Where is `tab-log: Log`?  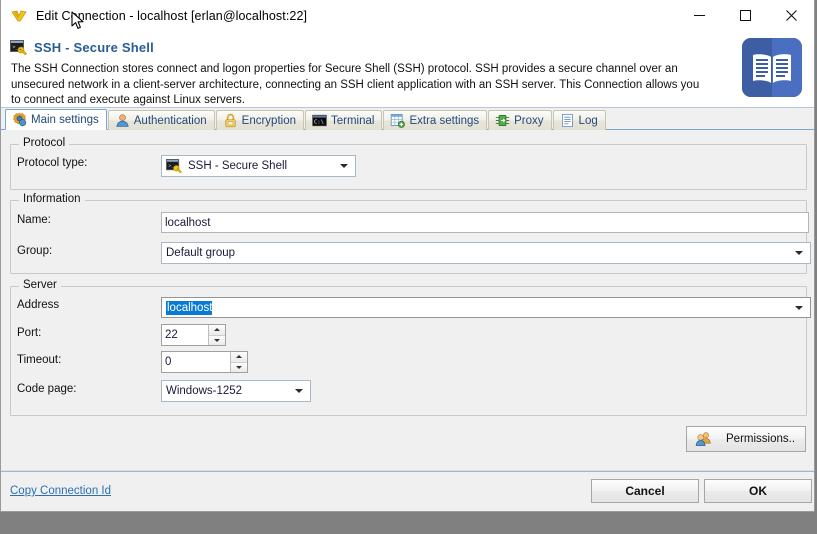 tab-log: Log is located at coordinates (579, 120).